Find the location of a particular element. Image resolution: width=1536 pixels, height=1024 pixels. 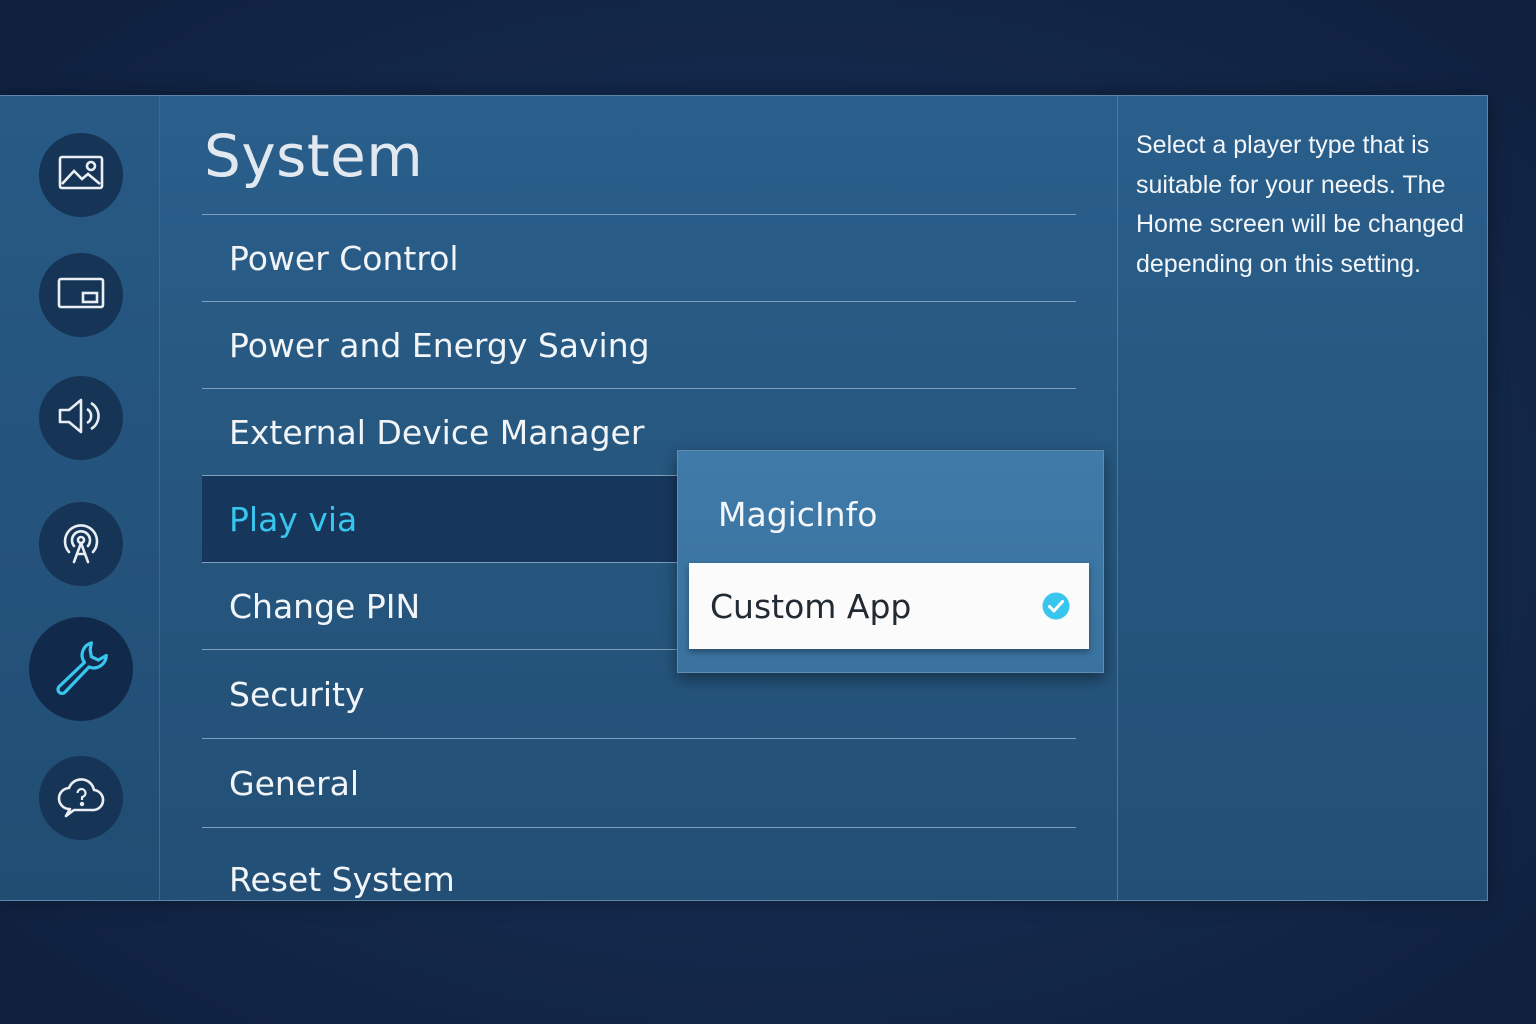

picture-icon is located at coordinates (81, 175).